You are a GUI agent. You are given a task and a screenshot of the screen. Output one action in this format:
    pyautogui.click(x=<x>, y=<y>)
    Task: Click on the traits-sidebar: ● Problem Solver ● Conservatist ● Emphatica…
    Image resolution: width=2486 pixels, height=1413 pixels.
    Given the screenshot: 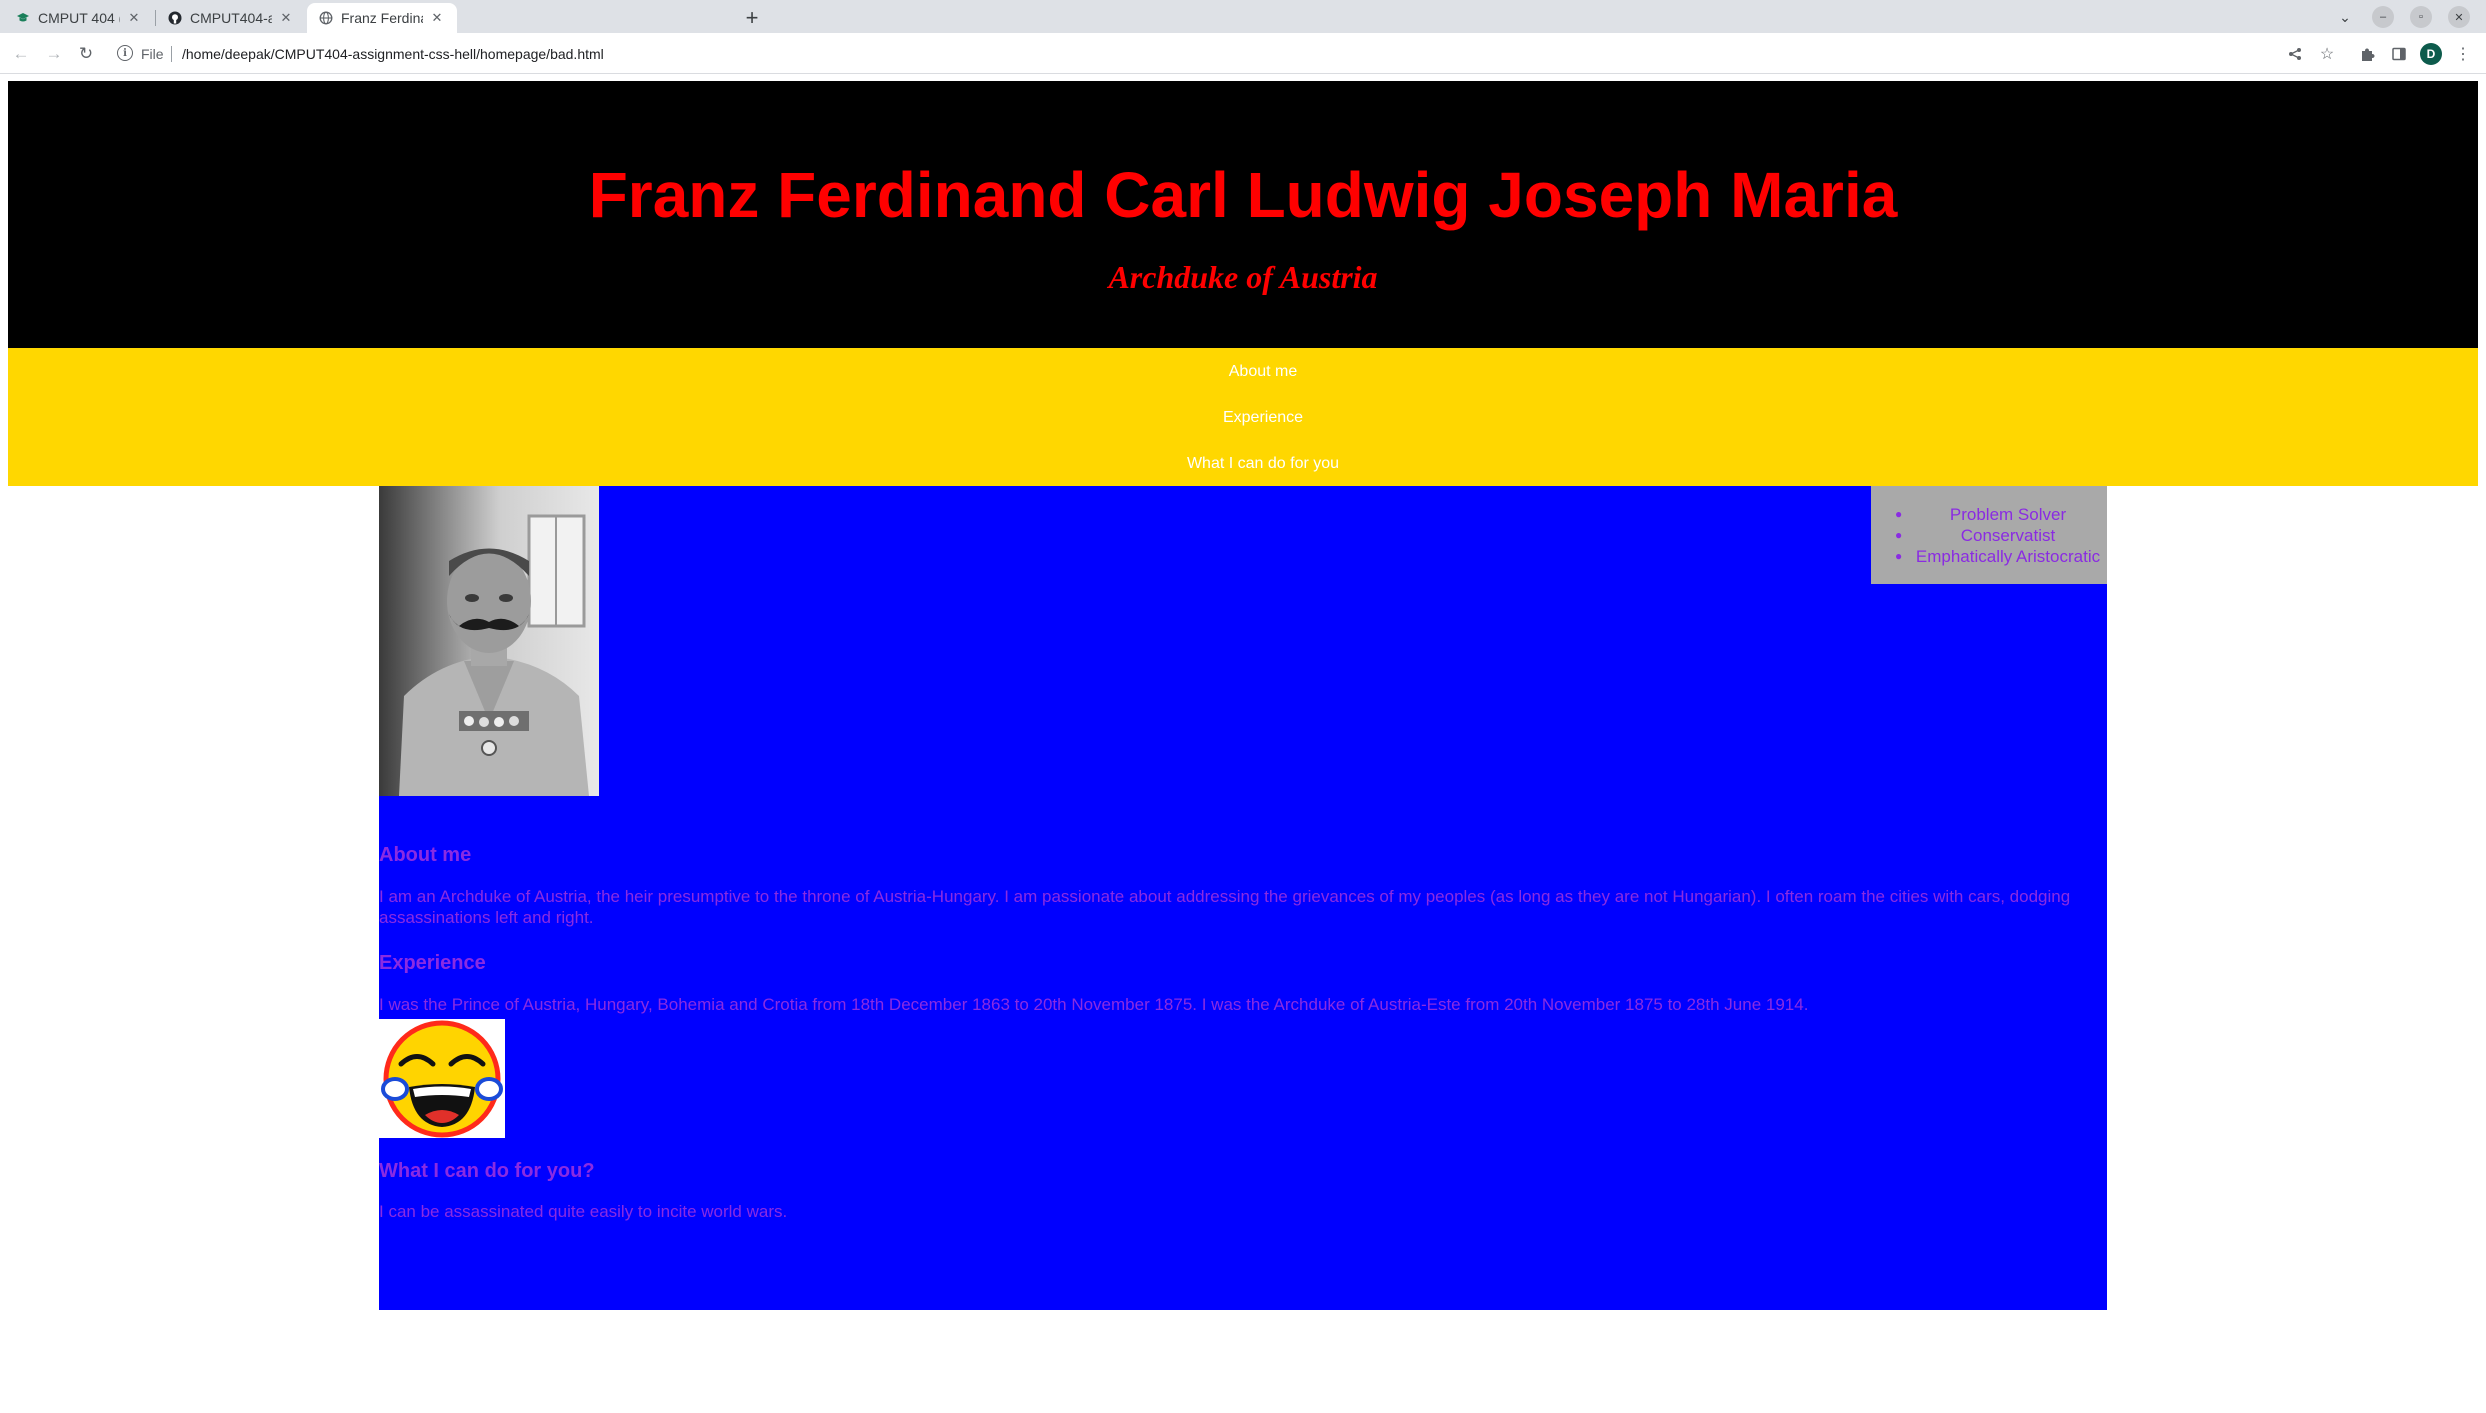 What is the action you would take?
    pyautogui.click(x=1989, y=535)
    